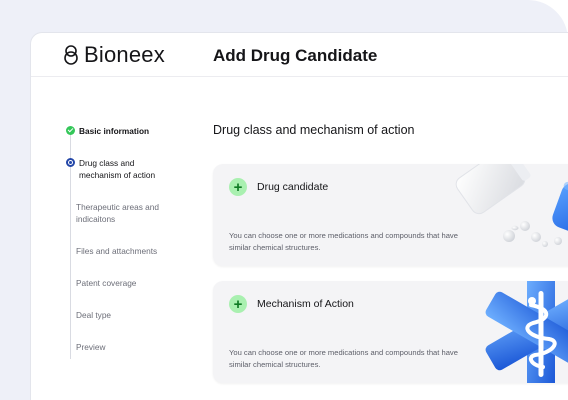 The image size is (568, 400). What do you see at coordinates (70, 130) in the screenshot?
I see `check-icon` at bounding box center [70, 130].